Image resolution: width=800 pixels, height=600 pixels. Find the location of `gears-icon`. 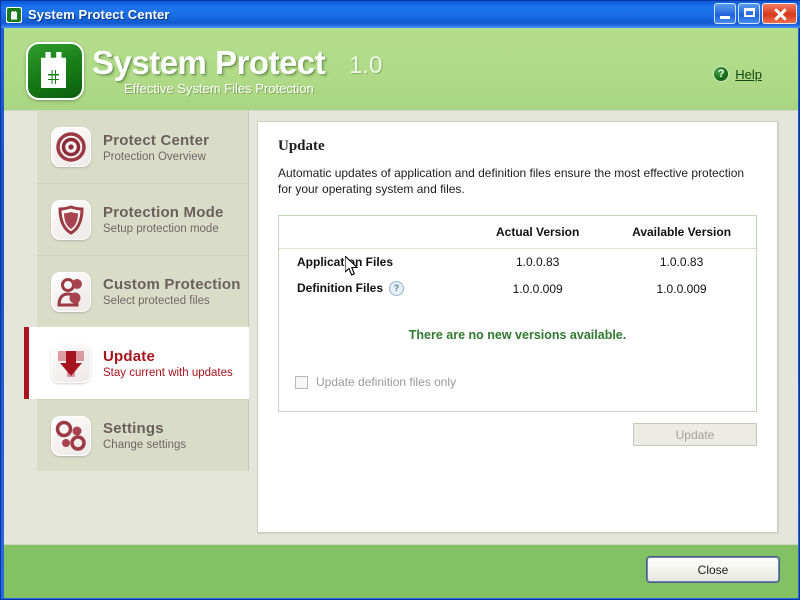

gears-icon is located at coordinates (71, 435).